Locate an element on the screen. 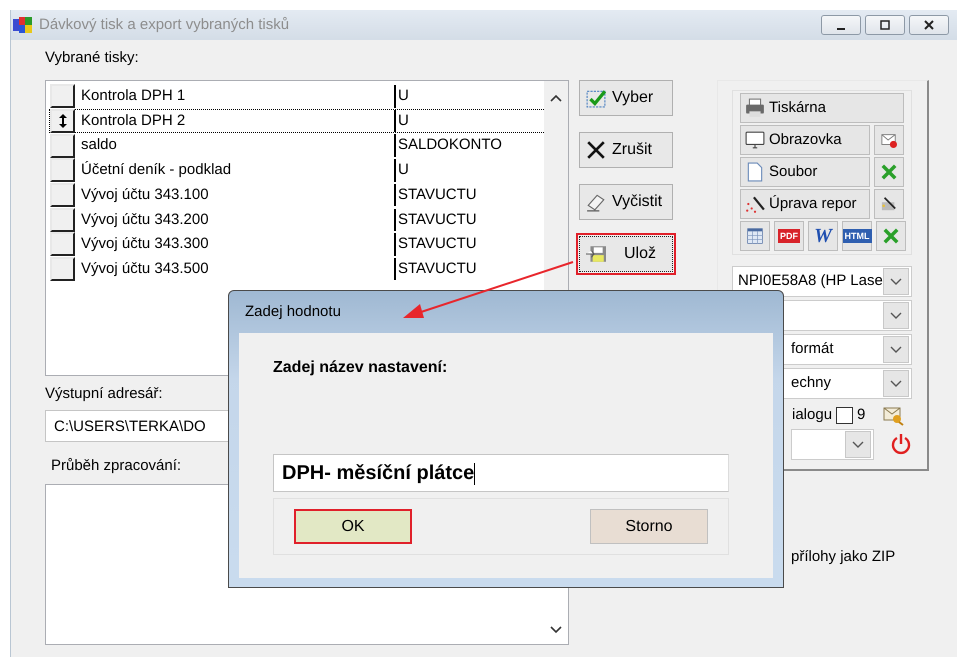 This screenshot has height=657, width=957. close-icon is located at coordinates (929, 25).